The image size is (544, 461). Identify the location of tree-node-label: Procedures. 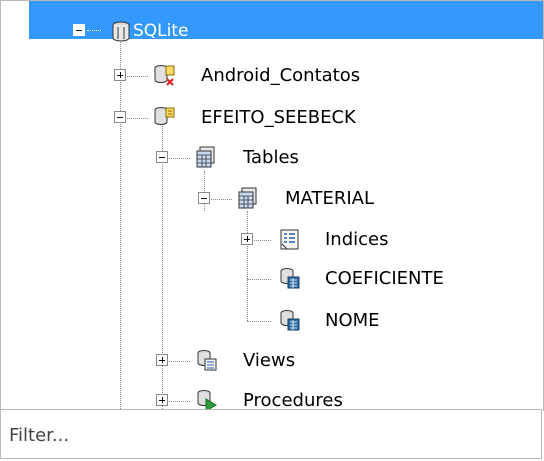
(293, 400).